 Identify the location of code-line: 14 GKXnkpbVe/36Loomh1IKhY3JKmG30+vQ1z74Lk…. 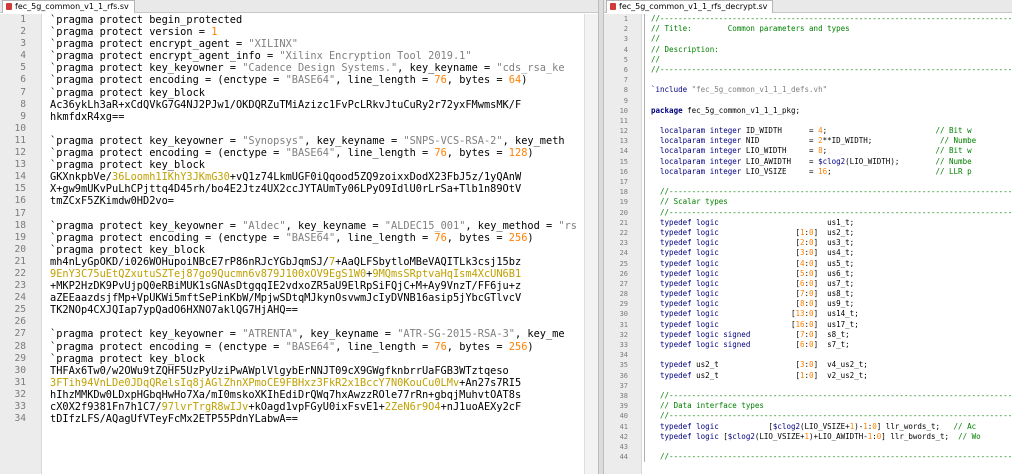
(299, 177).